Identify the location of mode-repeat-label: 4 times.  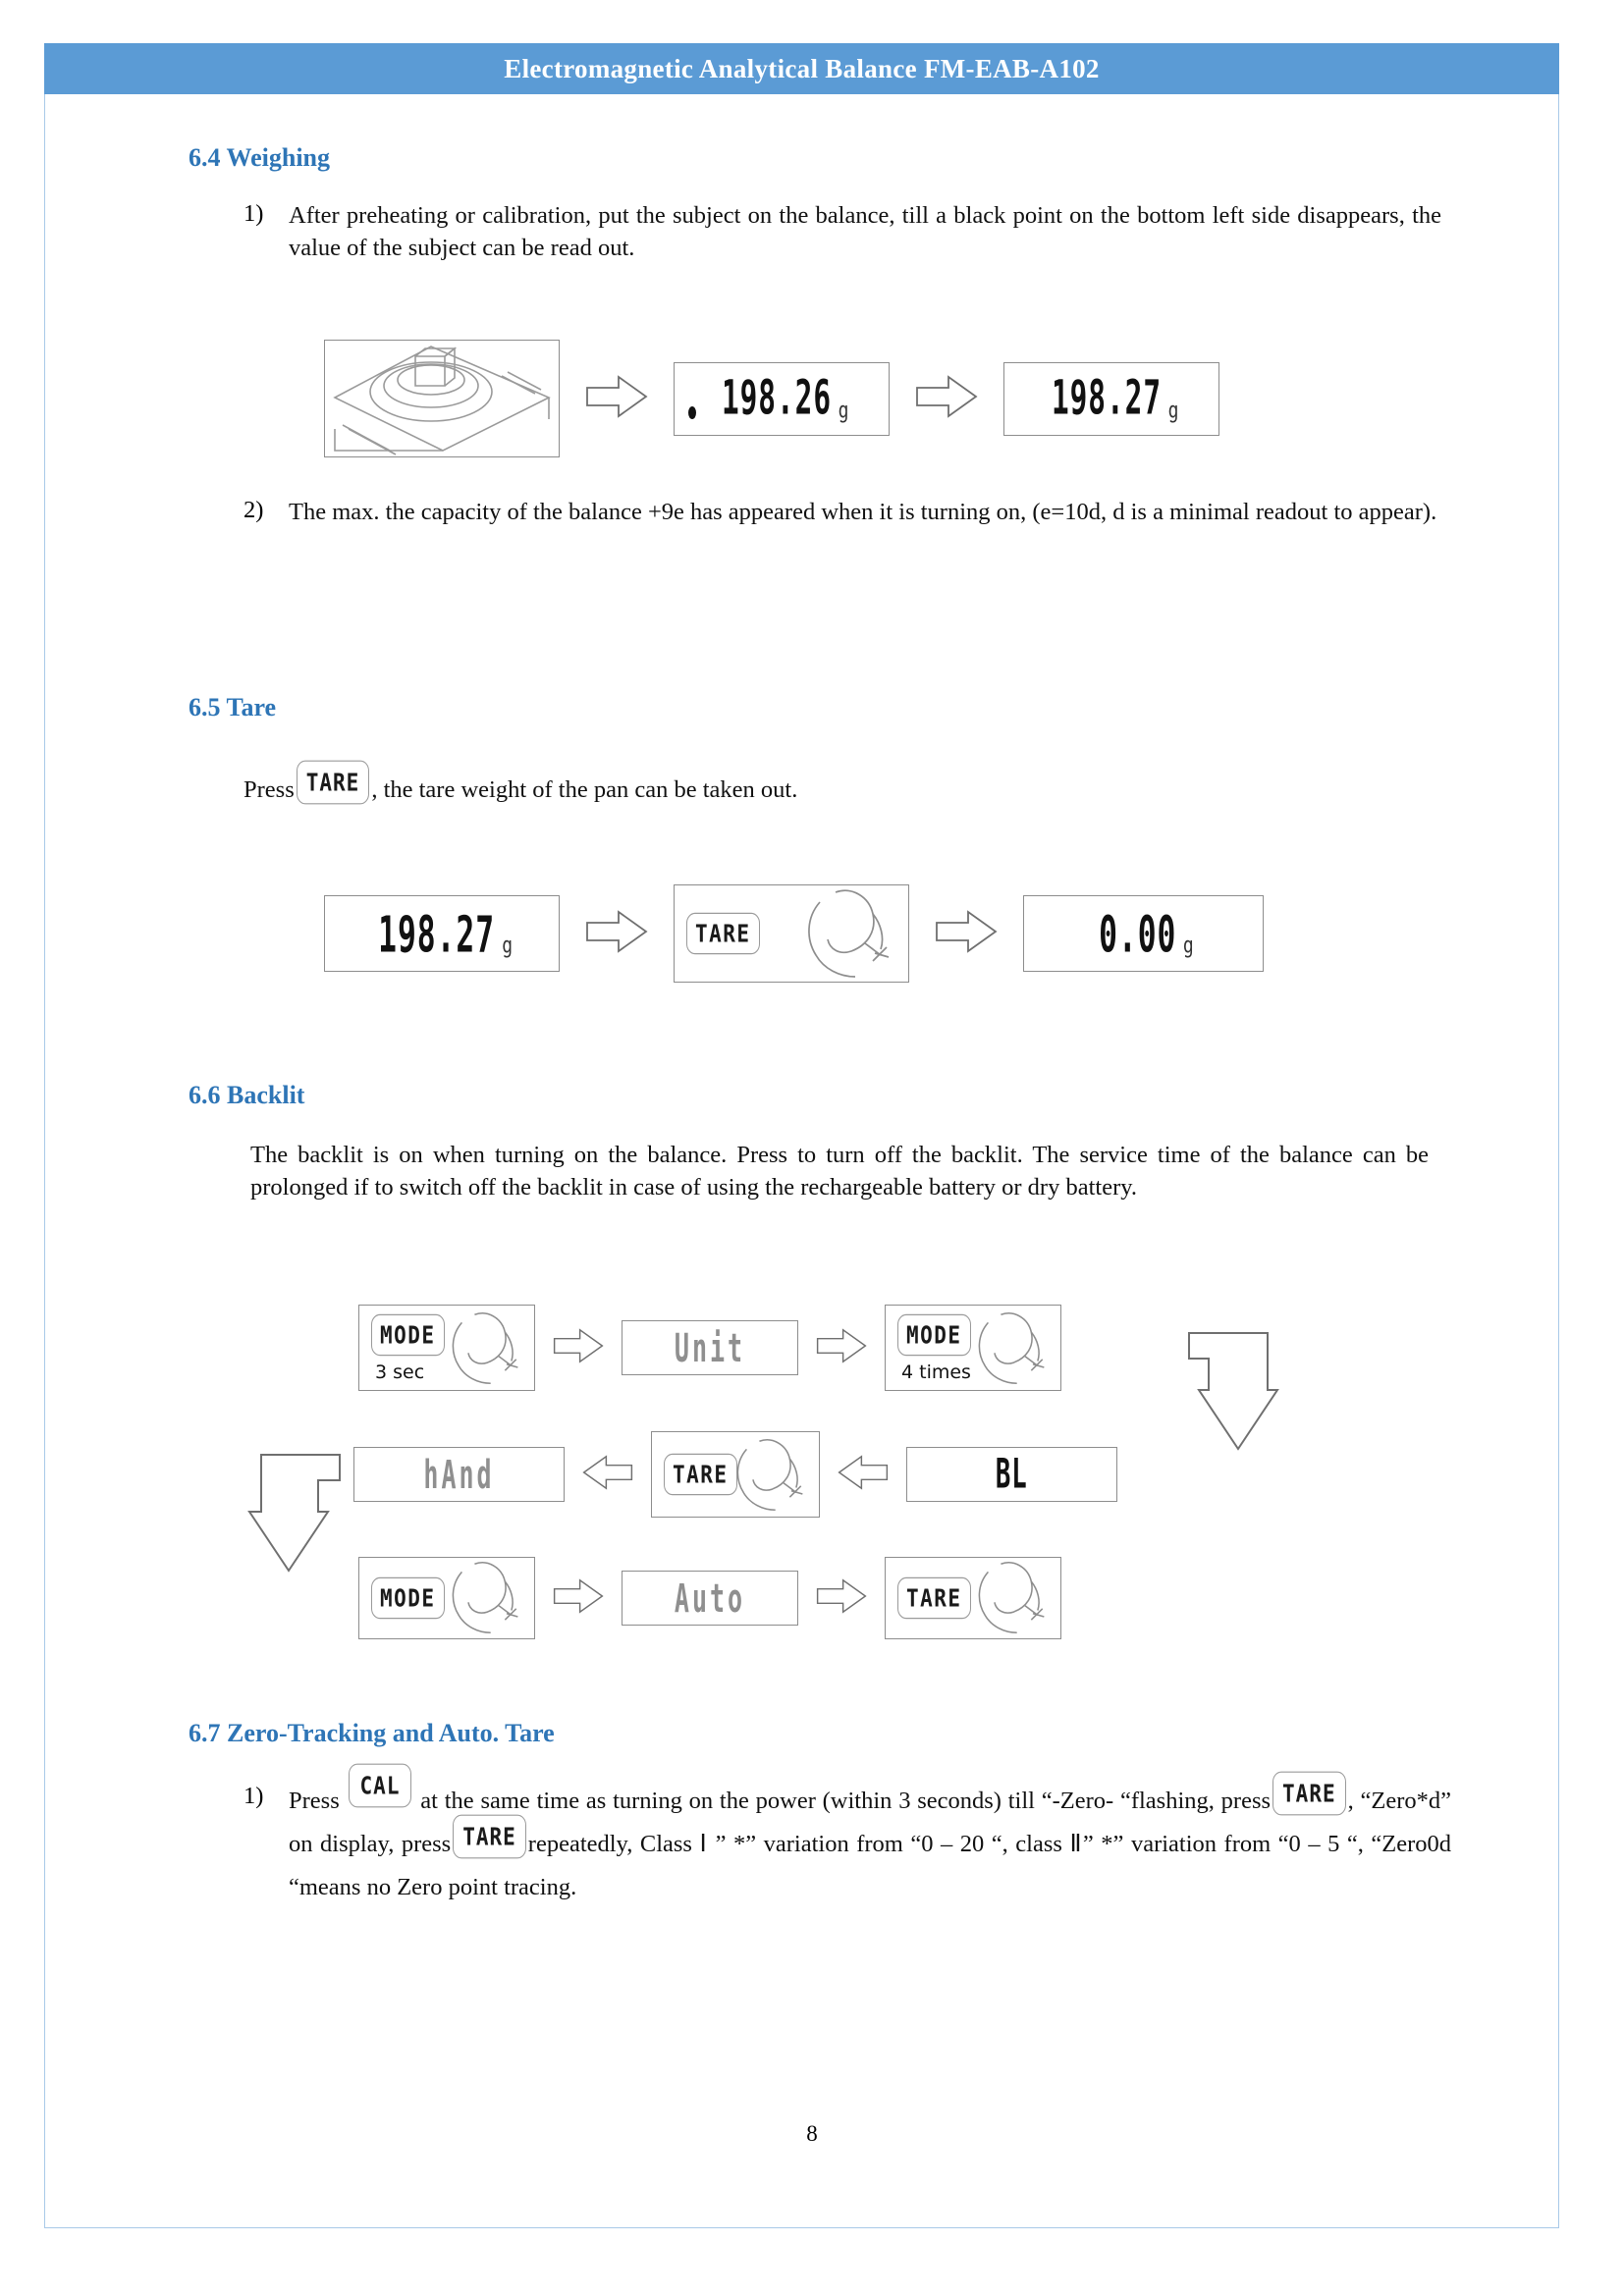
(936, 1372).